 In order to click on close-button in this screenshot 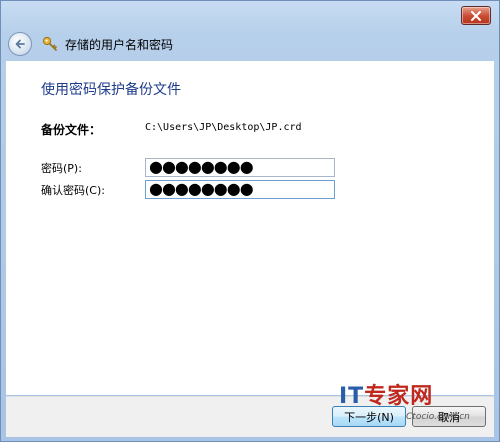, I will do `click(476, 15)`.